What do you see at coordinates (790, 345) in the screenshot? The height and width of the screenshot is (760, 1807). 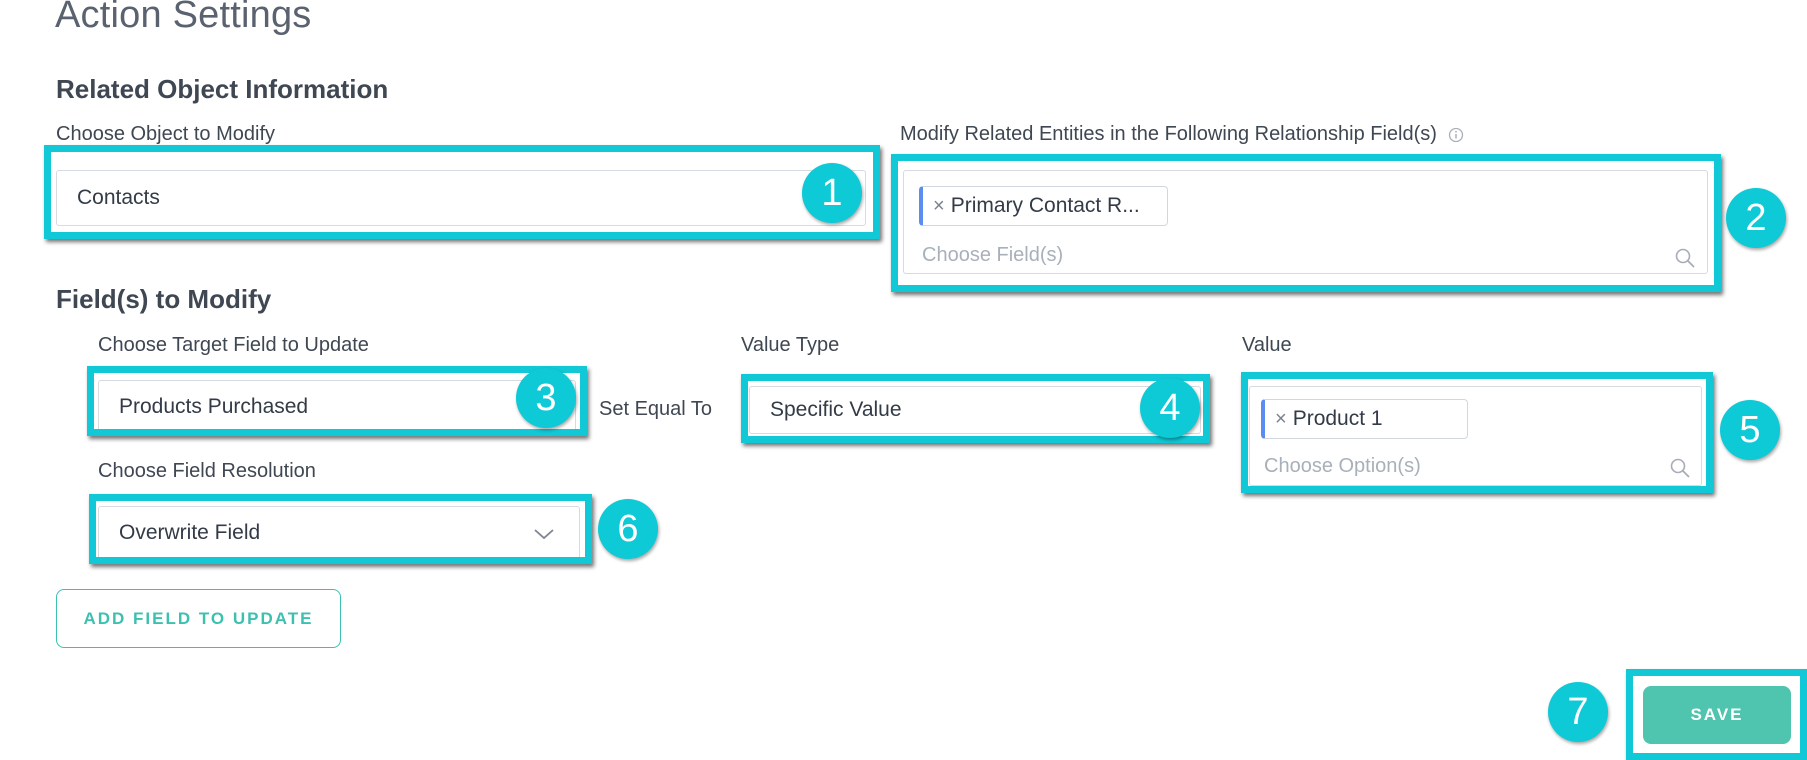 I see `value-type-label: Value Type` at bounding box center [790, 345].